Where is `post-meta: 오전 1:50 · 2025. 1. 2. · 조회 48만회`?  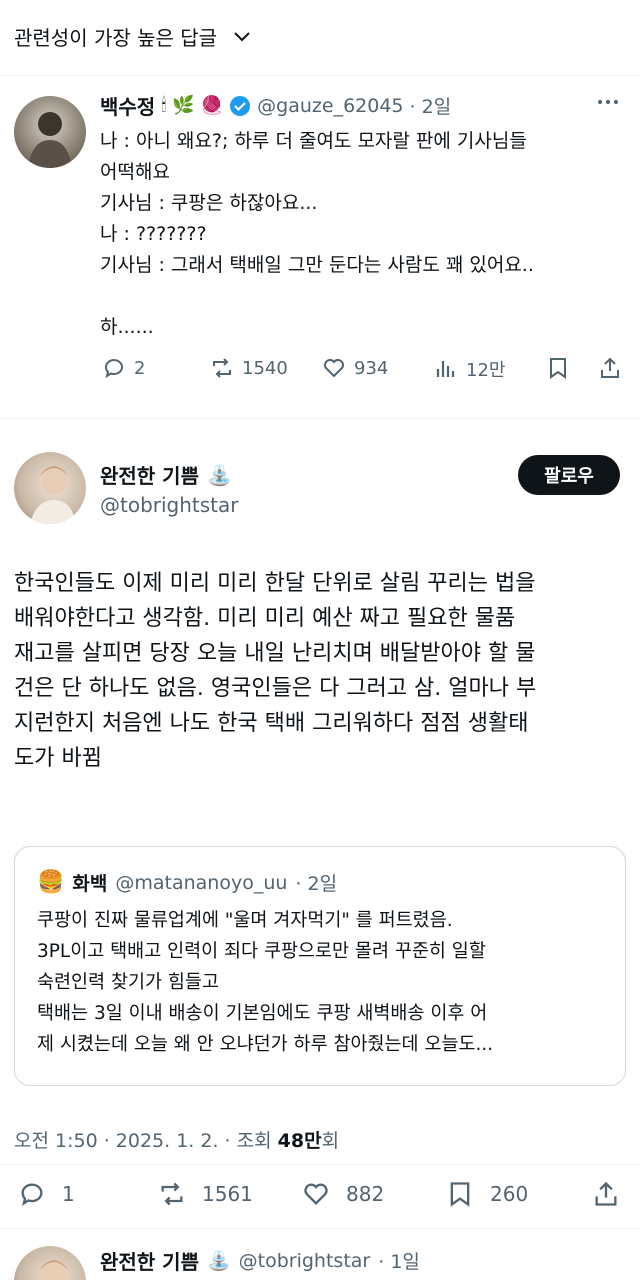
post-meta: 오전 1:50 · 2025. 1. 2. · 조회 48만회 is located at coordinates (176, 1139).